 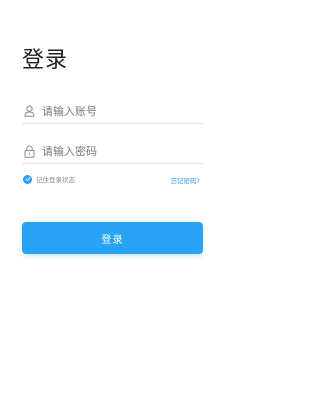 I want to click on account-input, so click(x=117, y=111).